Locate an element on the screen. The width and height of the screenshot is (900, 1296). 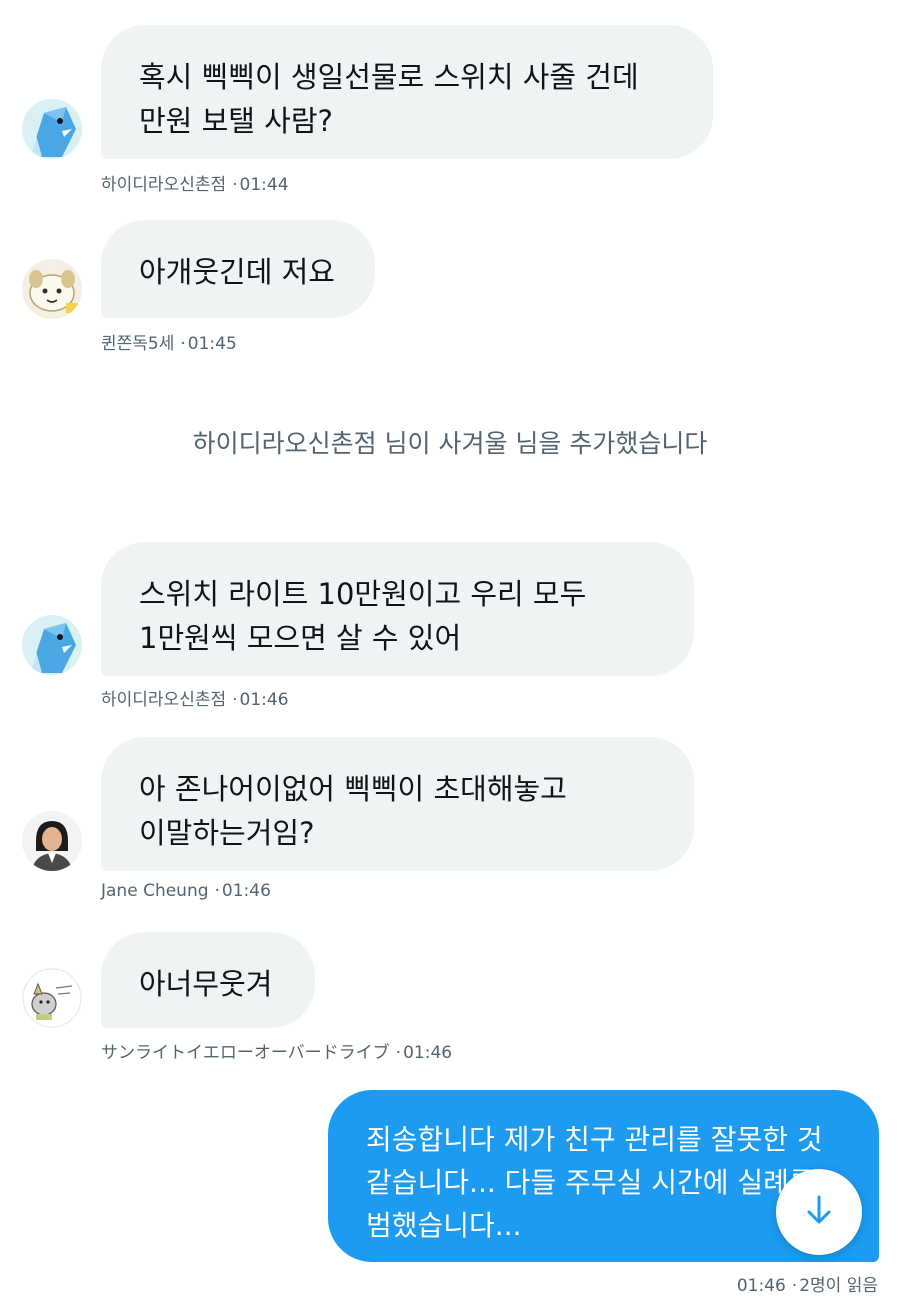
message-meta: 하이디라오신촌점 · 01:46 is located at coordinates (195, 697).